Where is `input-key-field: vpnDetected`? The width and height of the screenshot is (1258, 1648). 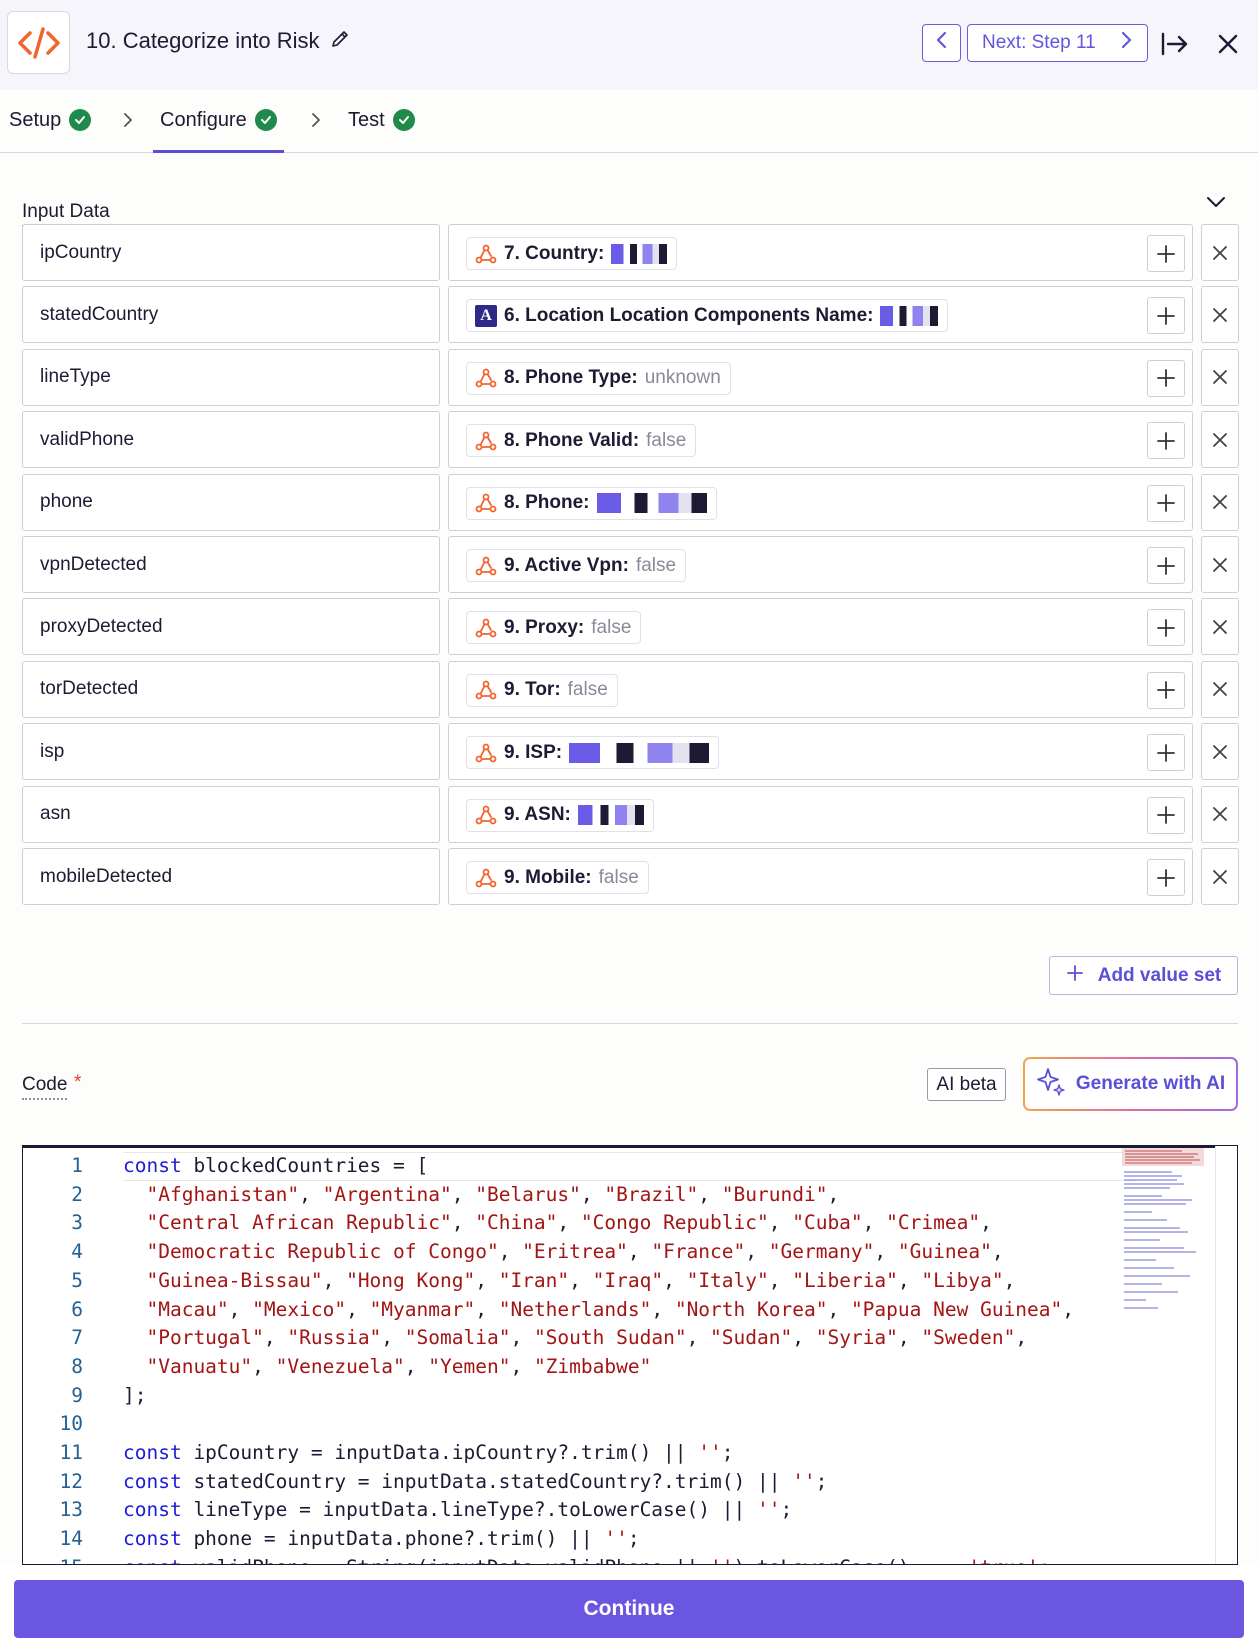
input-key-field: vpnDetected is located at coordinates (231, 564).